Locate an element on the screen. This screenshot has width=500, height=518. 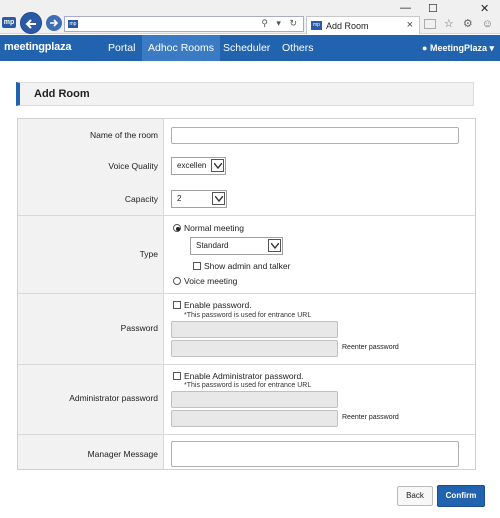
room-name-input is located at coordinates (315, 135).